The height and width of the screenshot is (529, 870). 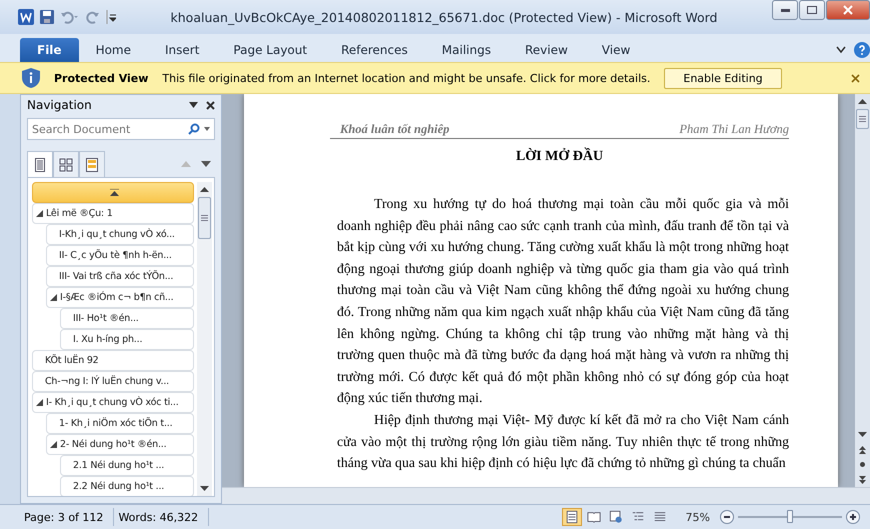 What do you see at coordinates (59, 105) in the screenshot?
I see `pane-title: Navigation` at bounding box center [59, 105].